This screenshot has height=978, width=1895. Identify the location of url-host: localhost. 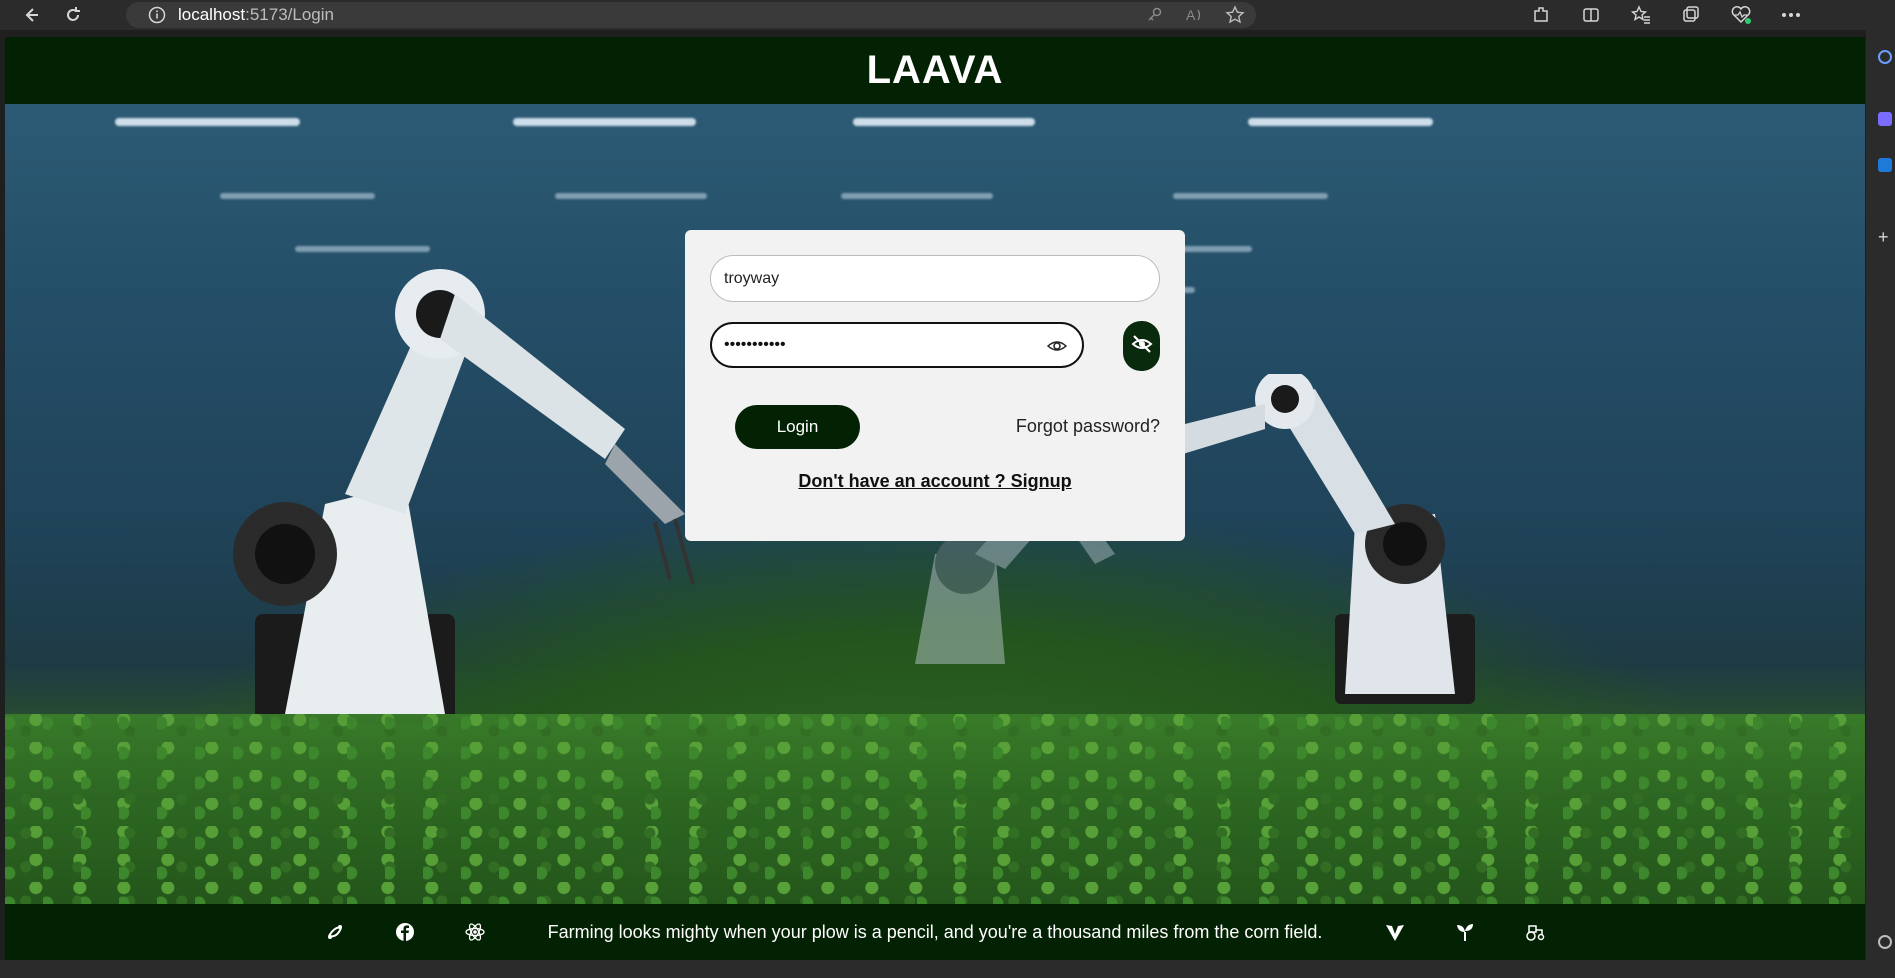
(212, 14).